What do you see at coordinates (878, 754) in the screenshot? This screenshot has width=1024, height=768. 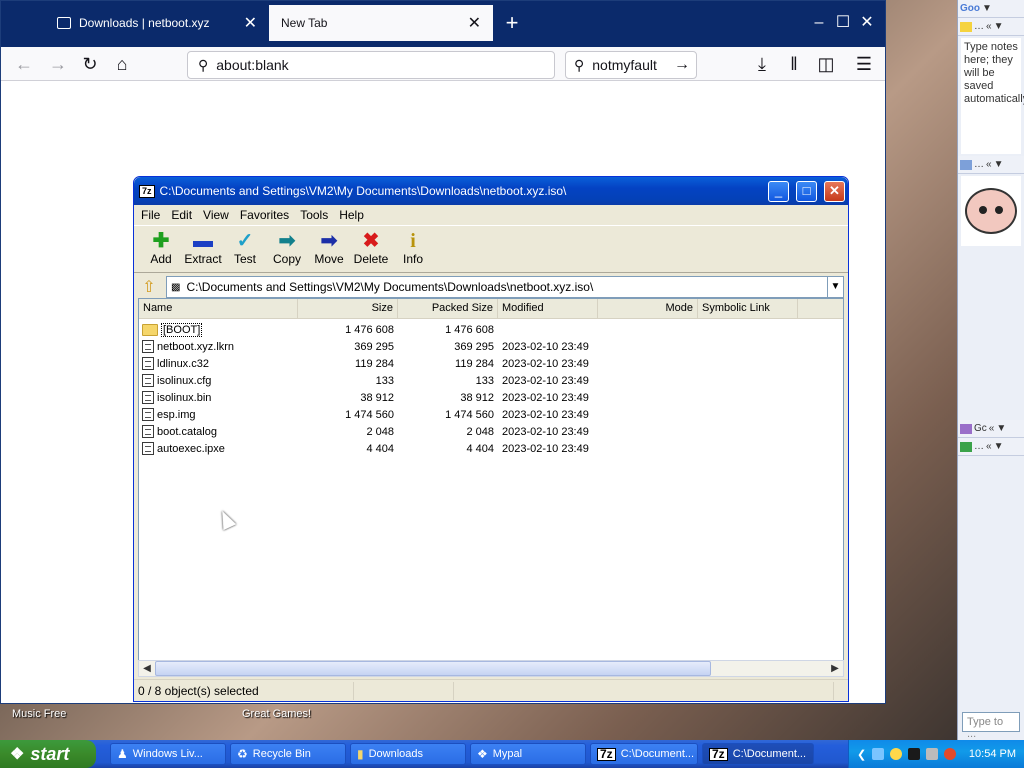 I see `network-icon` at bounding box center [878, 754].